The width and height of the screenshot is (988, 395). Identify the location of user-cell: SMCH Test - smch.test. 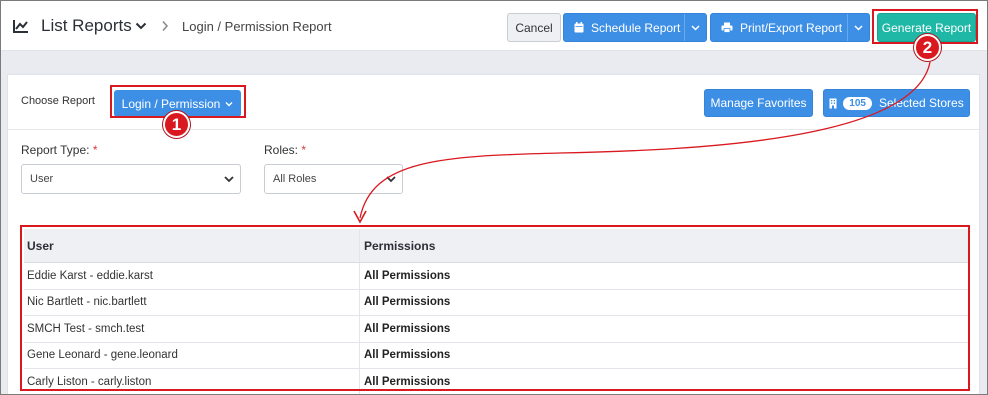
(192, 329).